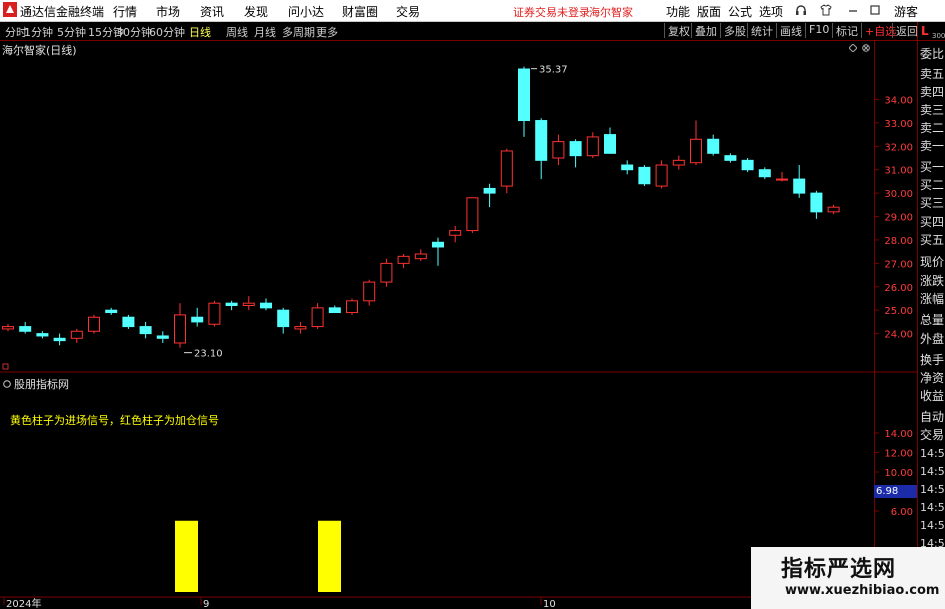 This screenshot has height=609, width=945. I want to click on menu-discover: 发现, so click(256, 11).